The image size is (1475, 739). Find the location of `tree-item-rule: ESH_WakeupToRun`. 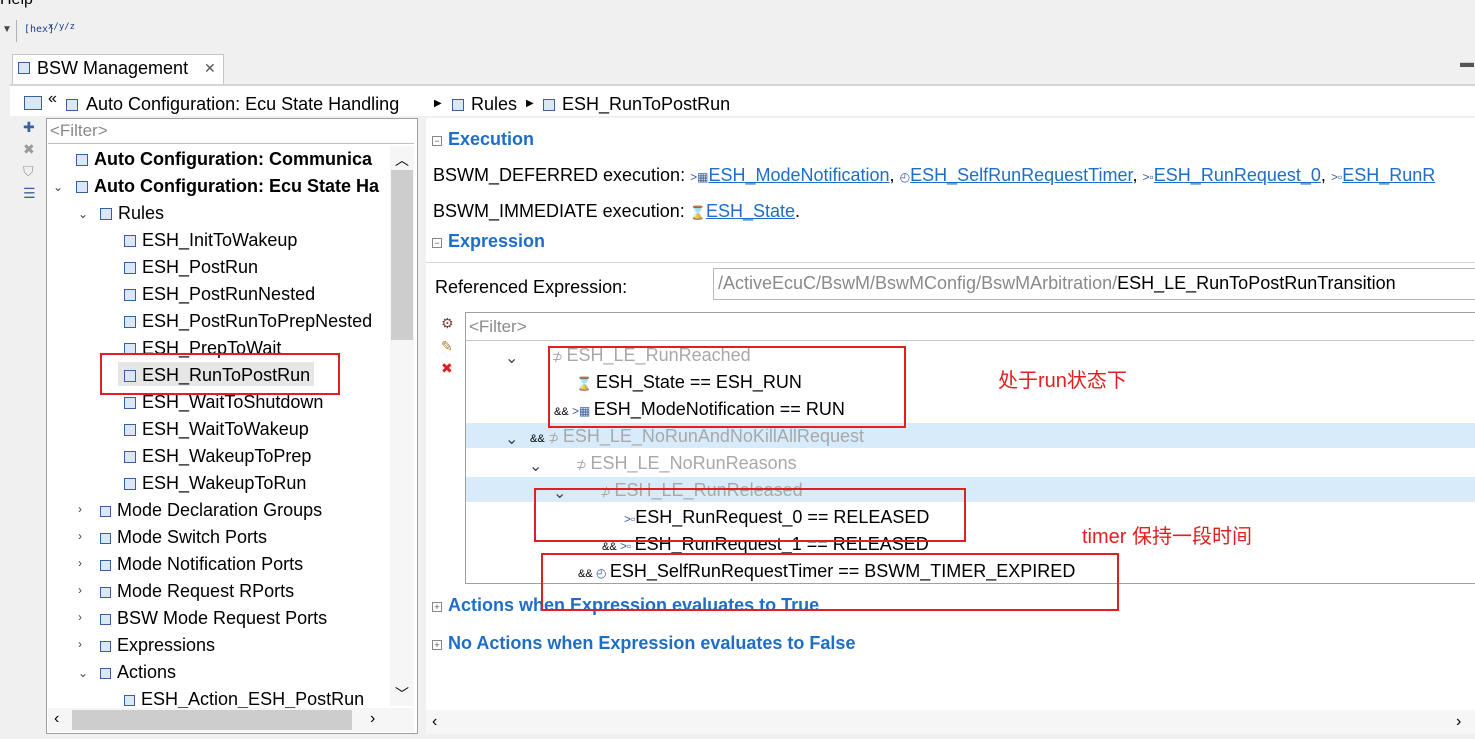

tree-item-rule: ESH_WakeupToRun is located at coordinates (215, 483).